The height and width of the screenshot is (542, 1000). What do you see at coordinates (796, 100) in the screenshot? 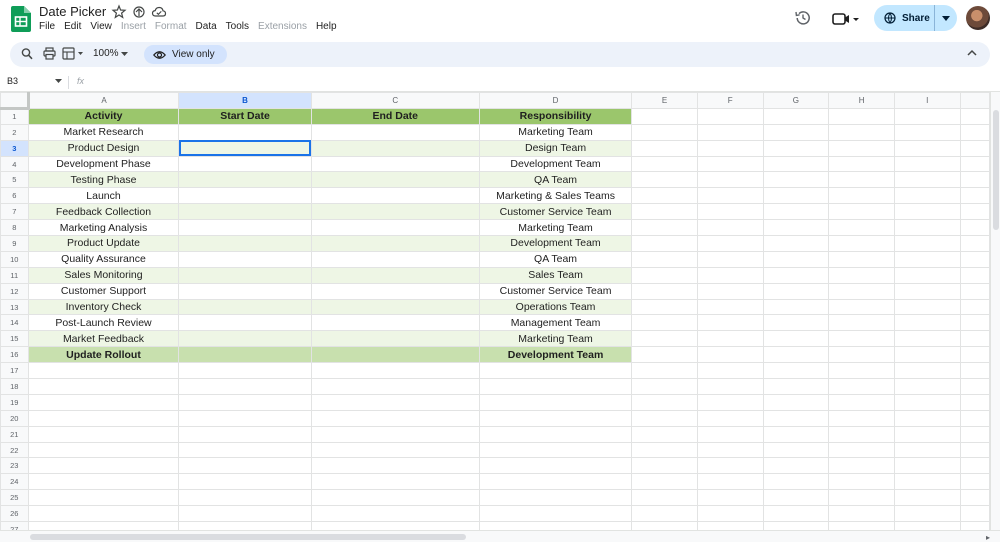
I see `column-header-g: G` at bounding box center [796, 100].